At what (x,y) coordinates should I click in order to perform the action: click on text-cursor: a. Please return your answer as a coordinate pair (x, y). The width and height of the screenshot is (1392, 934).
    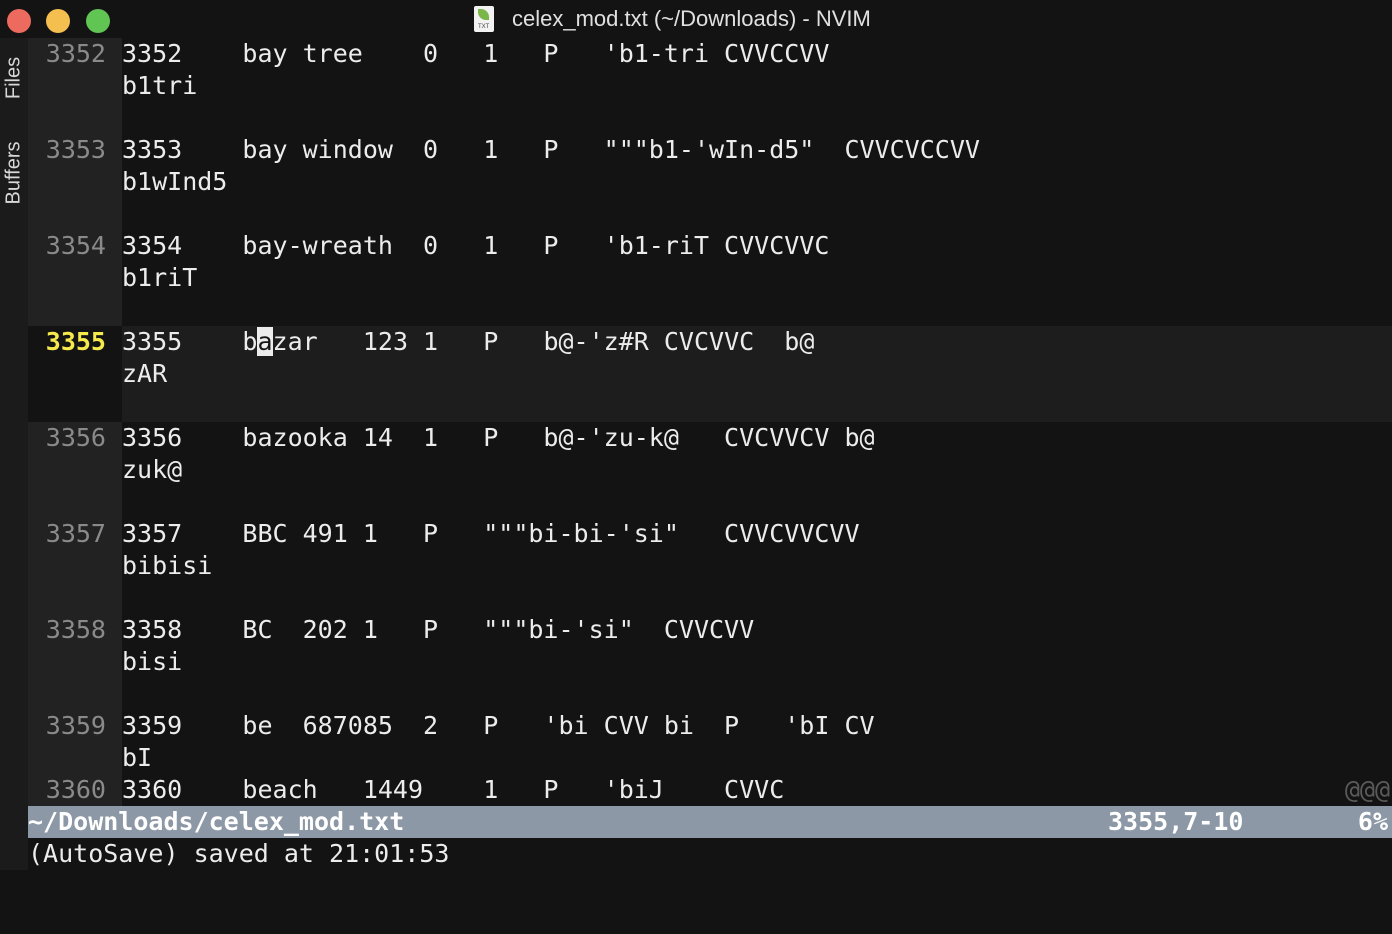
    Looking at the image, I should click on (265, 341).